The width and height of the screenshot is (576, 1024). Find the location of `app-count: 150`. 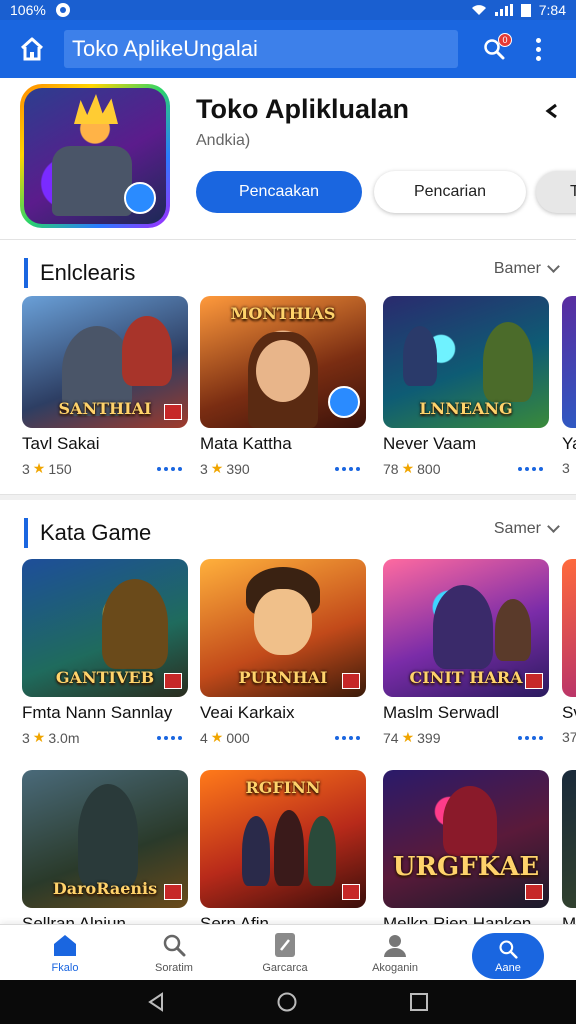

app-count: 150 is located at coordinates (60, 468).